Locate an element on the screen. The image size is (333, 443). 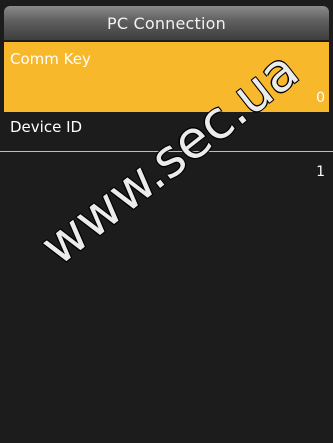
menu-item-value: 1 is located at coordinates (320, 172).